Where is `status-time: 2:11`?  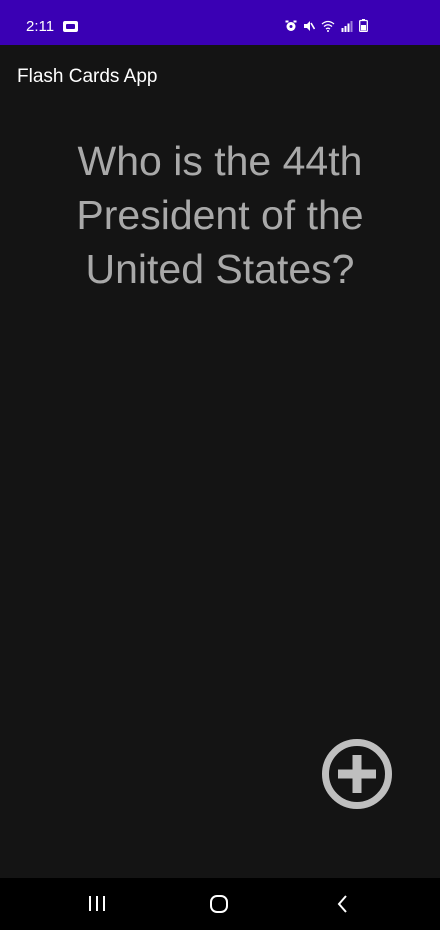
status-time: 2:11 is located at coordinates (40, 26).